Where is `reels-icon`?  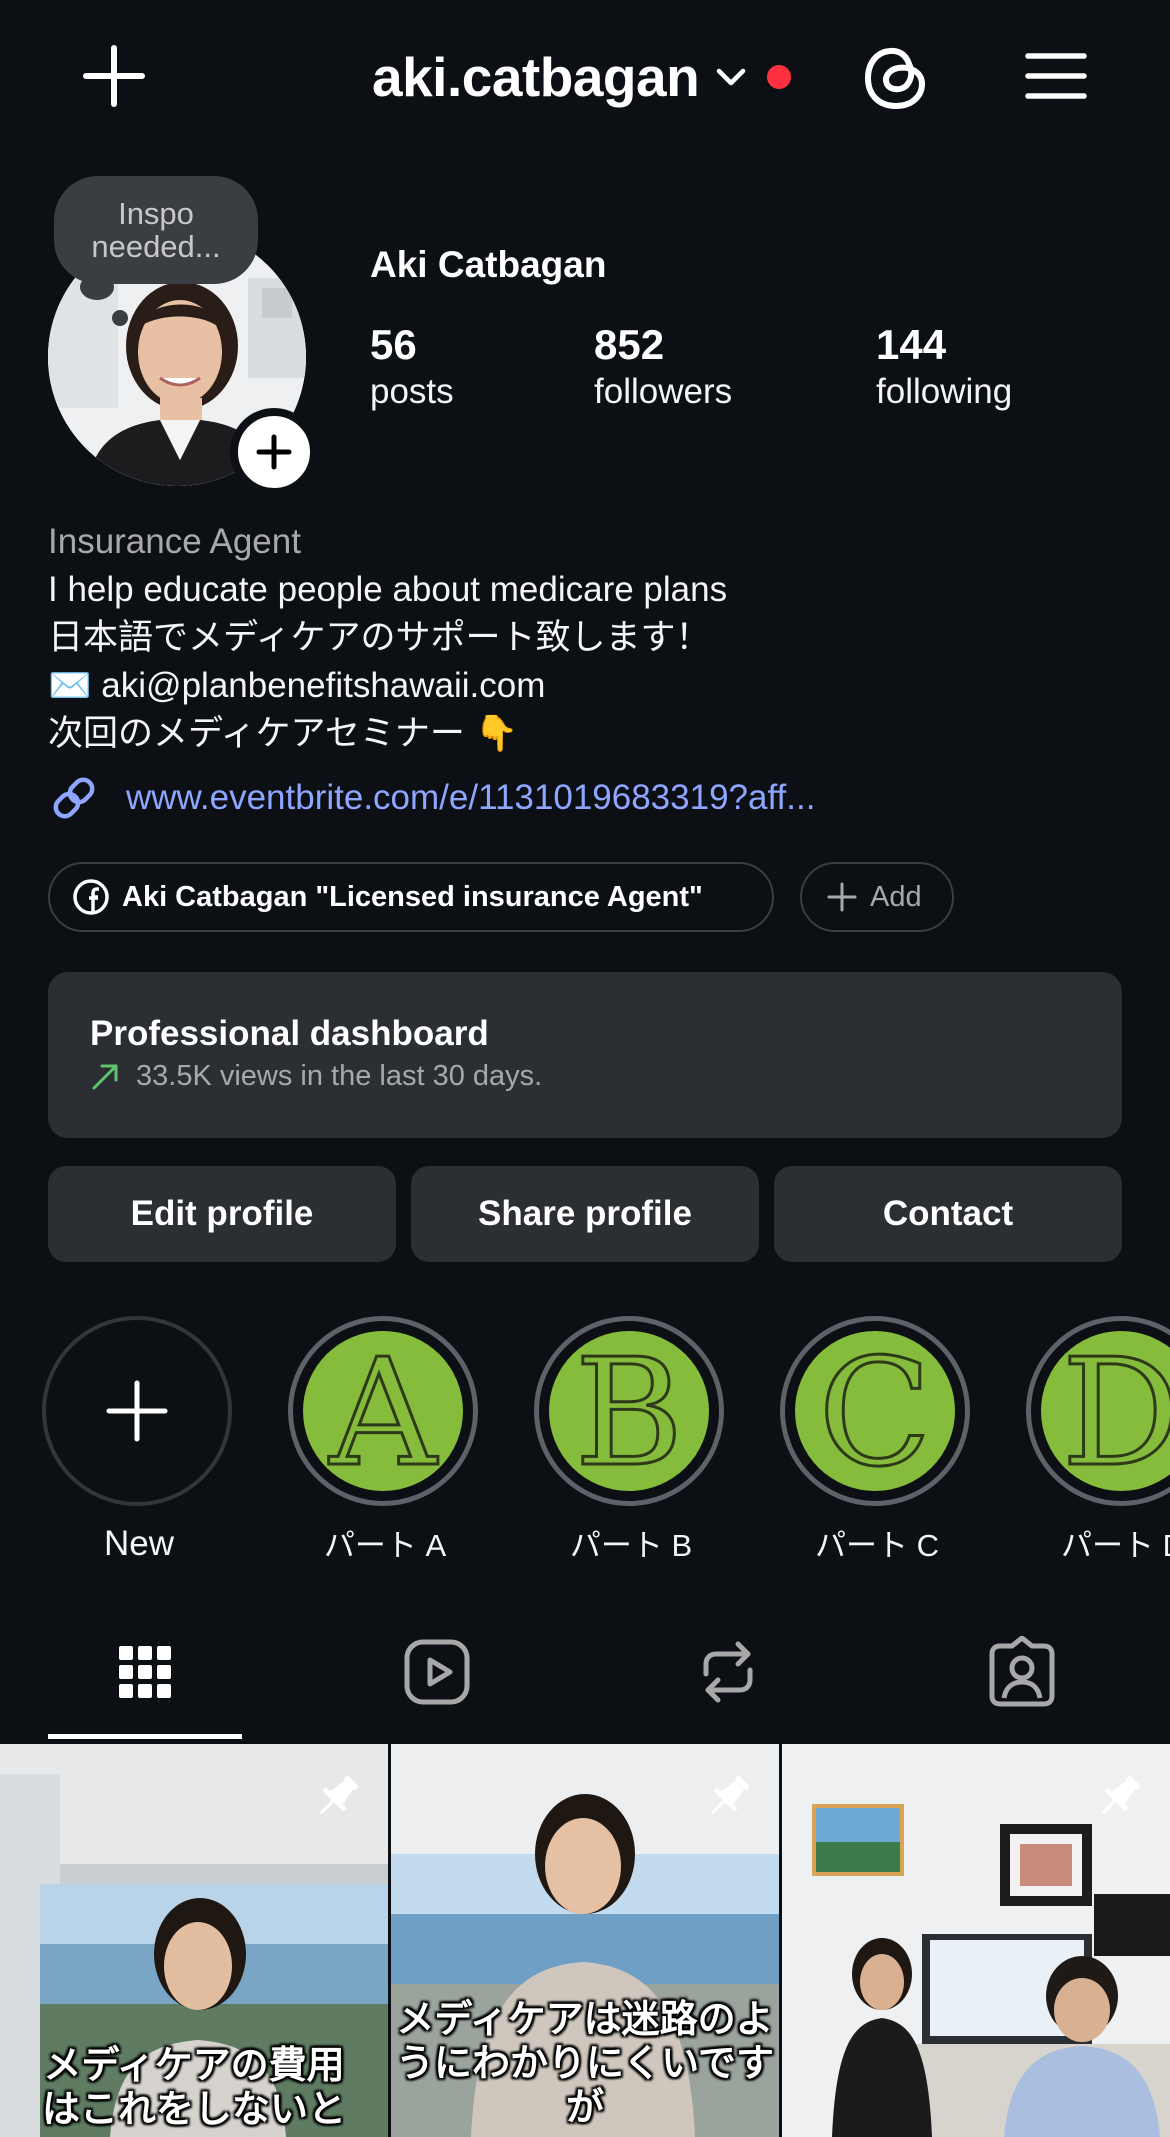 reels-icon is located at coordinates (437, 1672).